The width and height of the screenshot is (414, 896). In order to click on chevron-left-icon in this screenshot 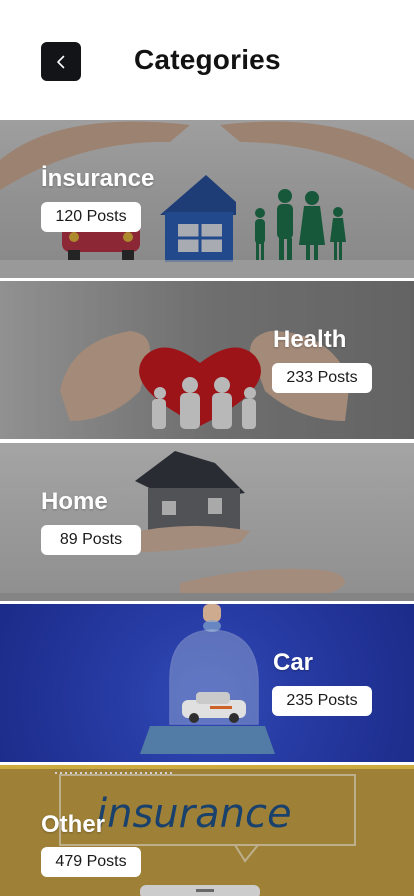, I will do `click(61, 61)`.